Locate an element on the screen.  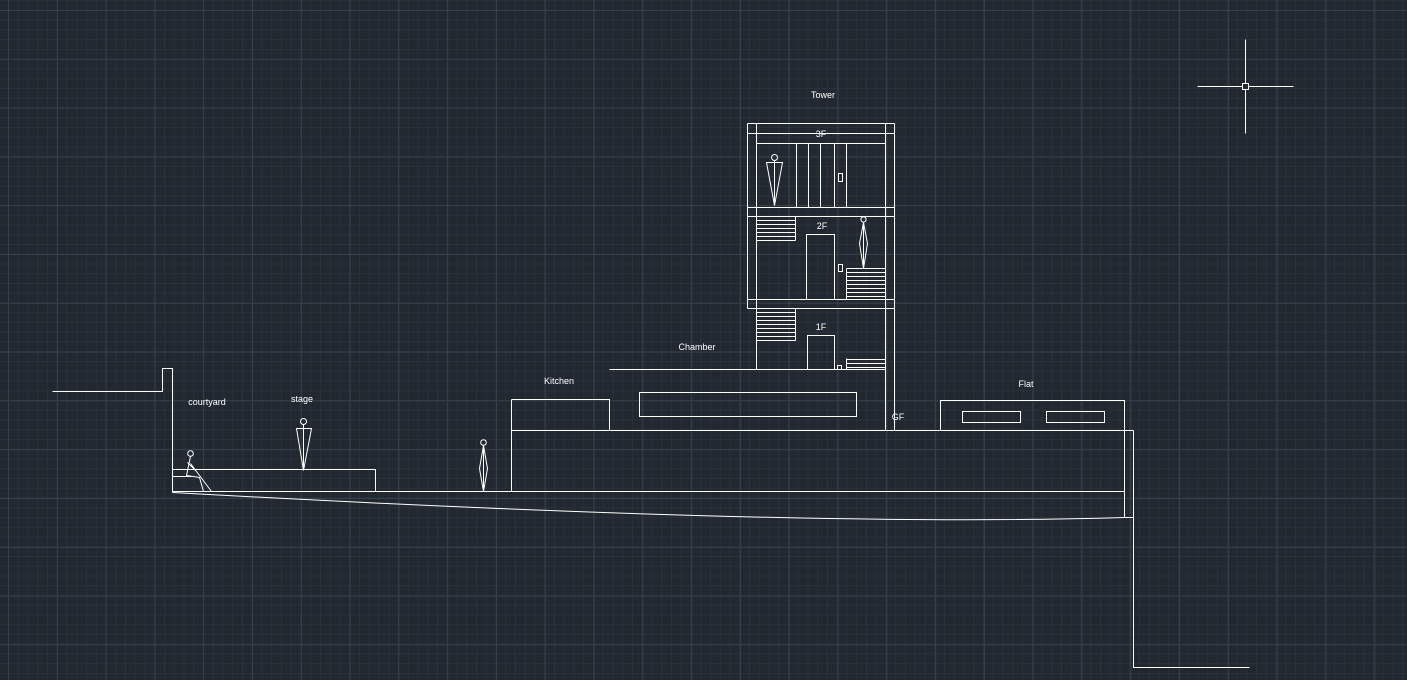
crosshair-cursor-icon is located at coordinates (1245, 86).